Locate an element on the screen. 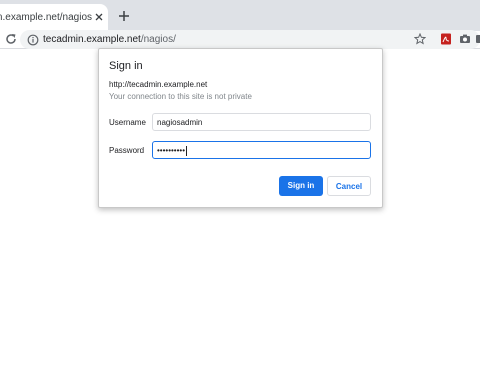 The height and width of the screenshot is (370, 480). tab-title: tecadmin.example.net/nagios/ is located at coordinates (46, 17).